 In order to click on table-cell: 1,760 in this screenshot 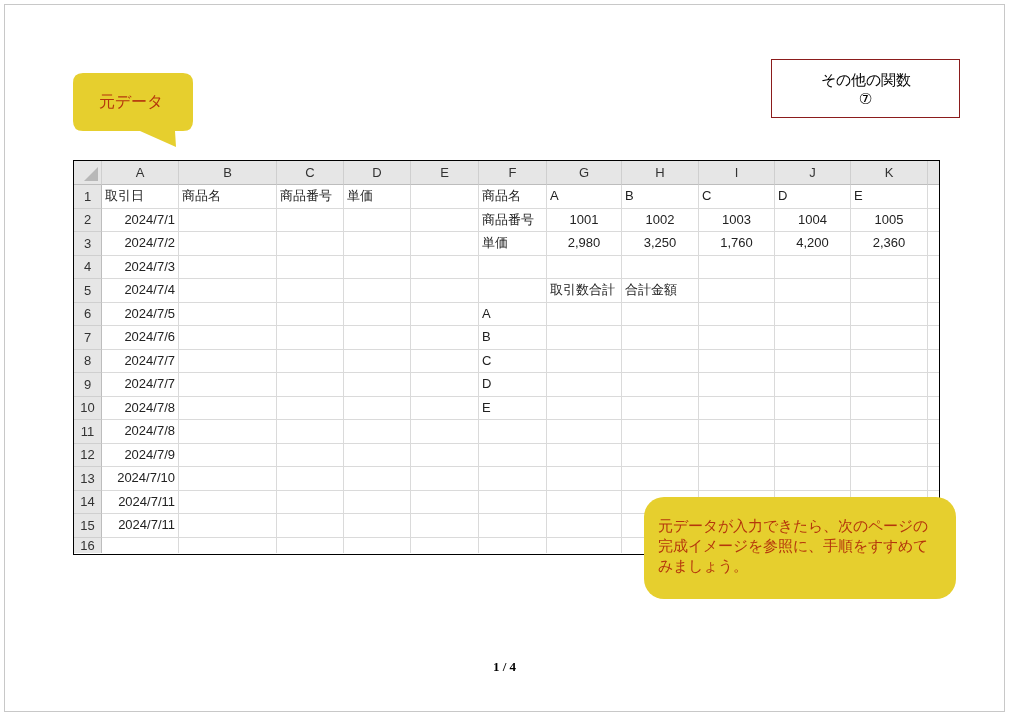, I will do `click(737, 244)`.